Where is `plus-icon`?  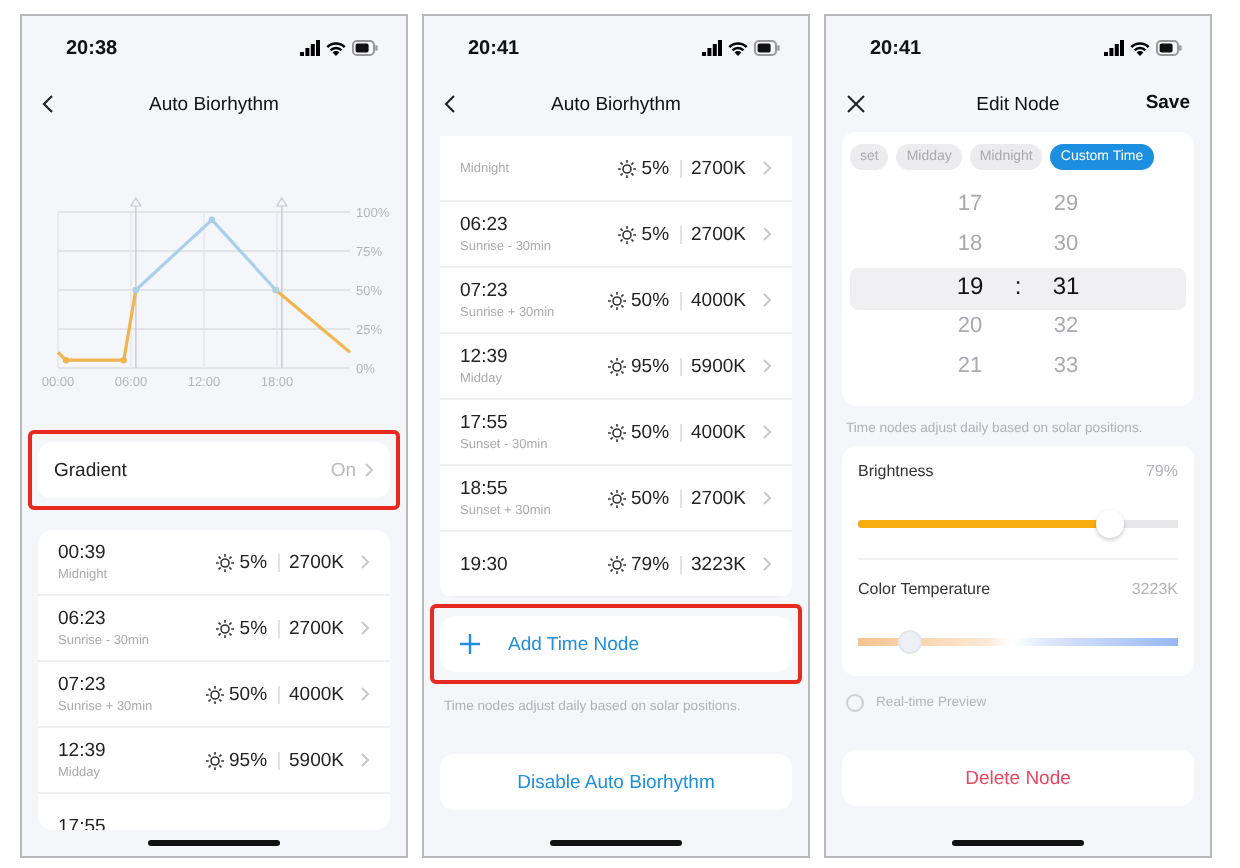
plus-icon is located at coordinates (470, 644).